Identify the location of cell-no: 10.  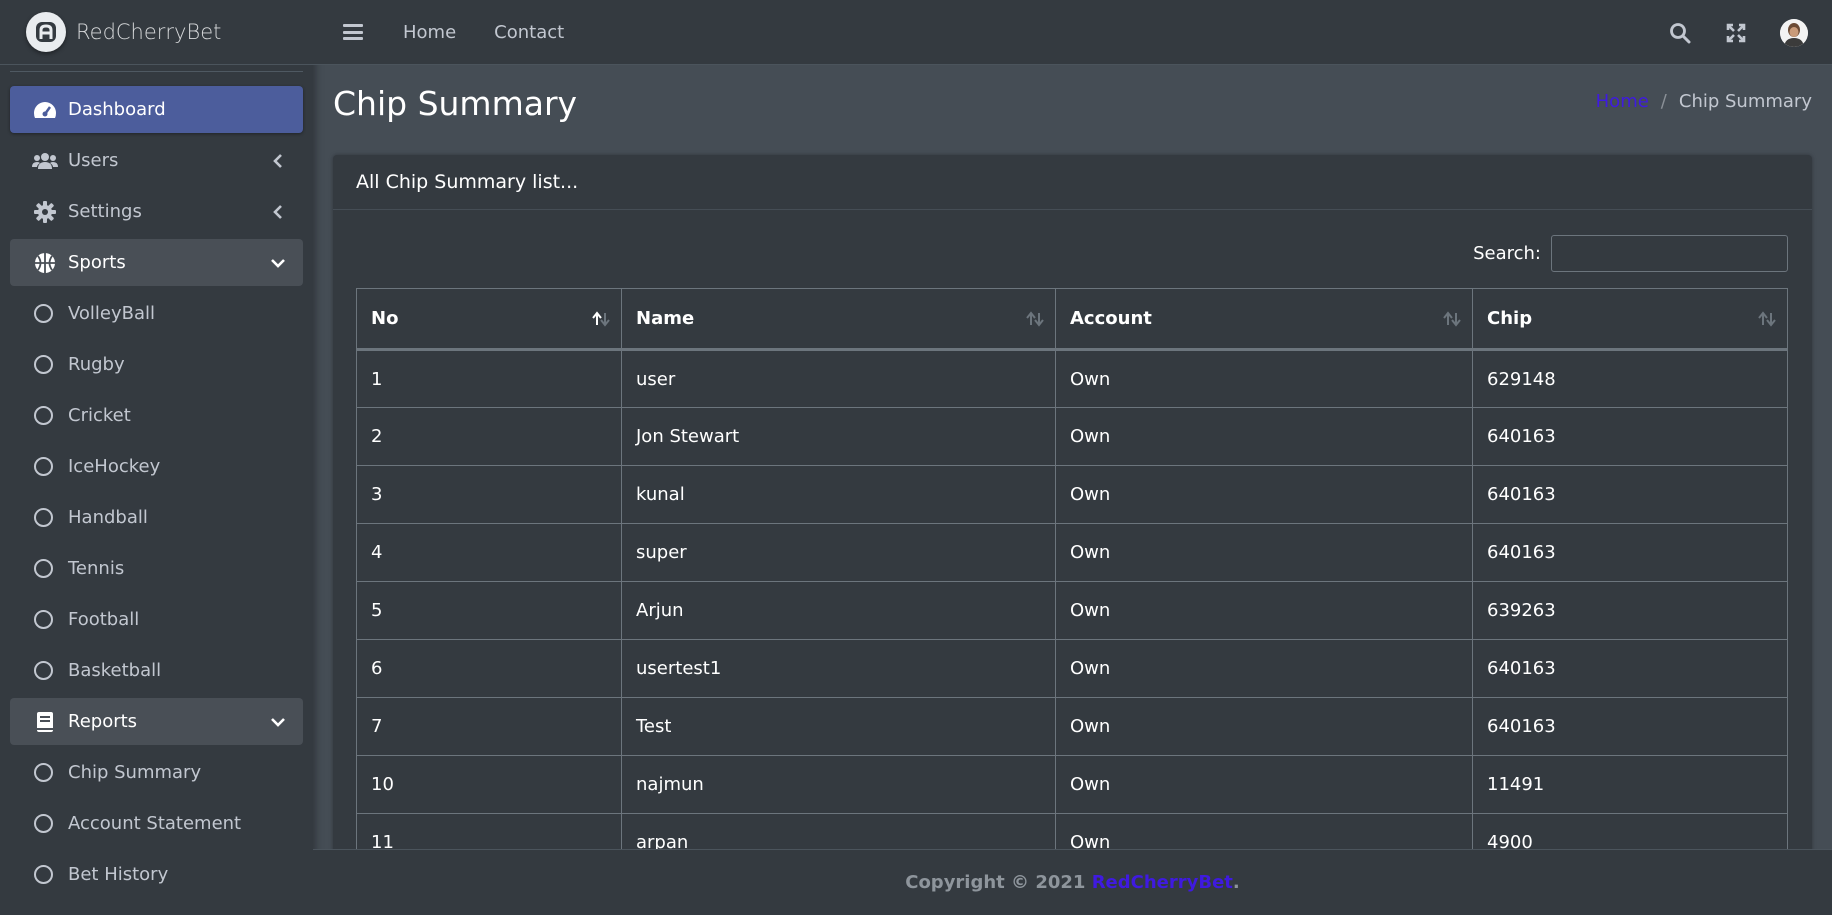
(489, 784).